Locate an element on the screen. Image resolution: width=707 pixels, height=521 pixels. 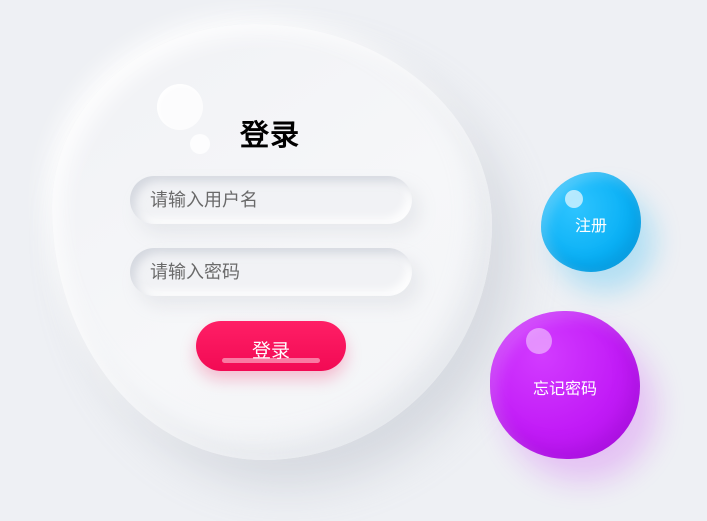
password-field-wrapper is located at coordinates (271, 272).